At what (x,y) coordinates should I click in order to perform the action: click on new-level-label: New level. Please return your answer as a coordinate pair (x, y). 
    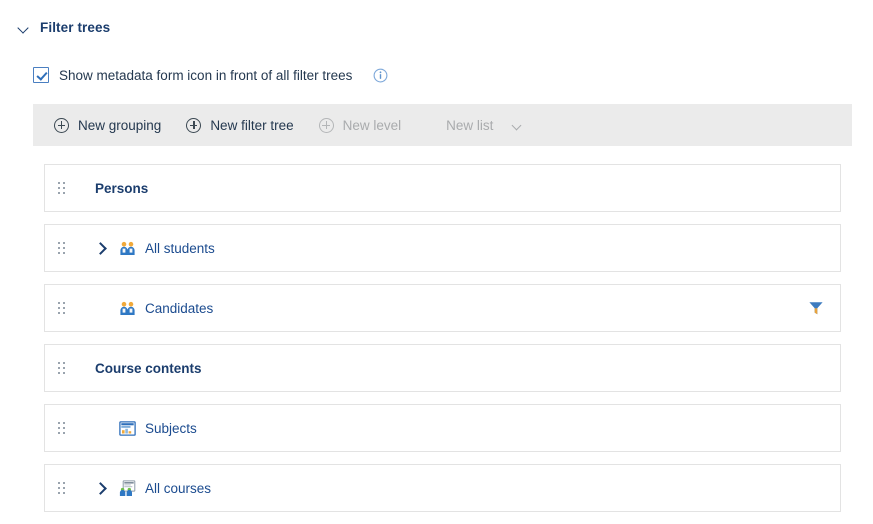
    Looking at the image, I should click on (372, 125).